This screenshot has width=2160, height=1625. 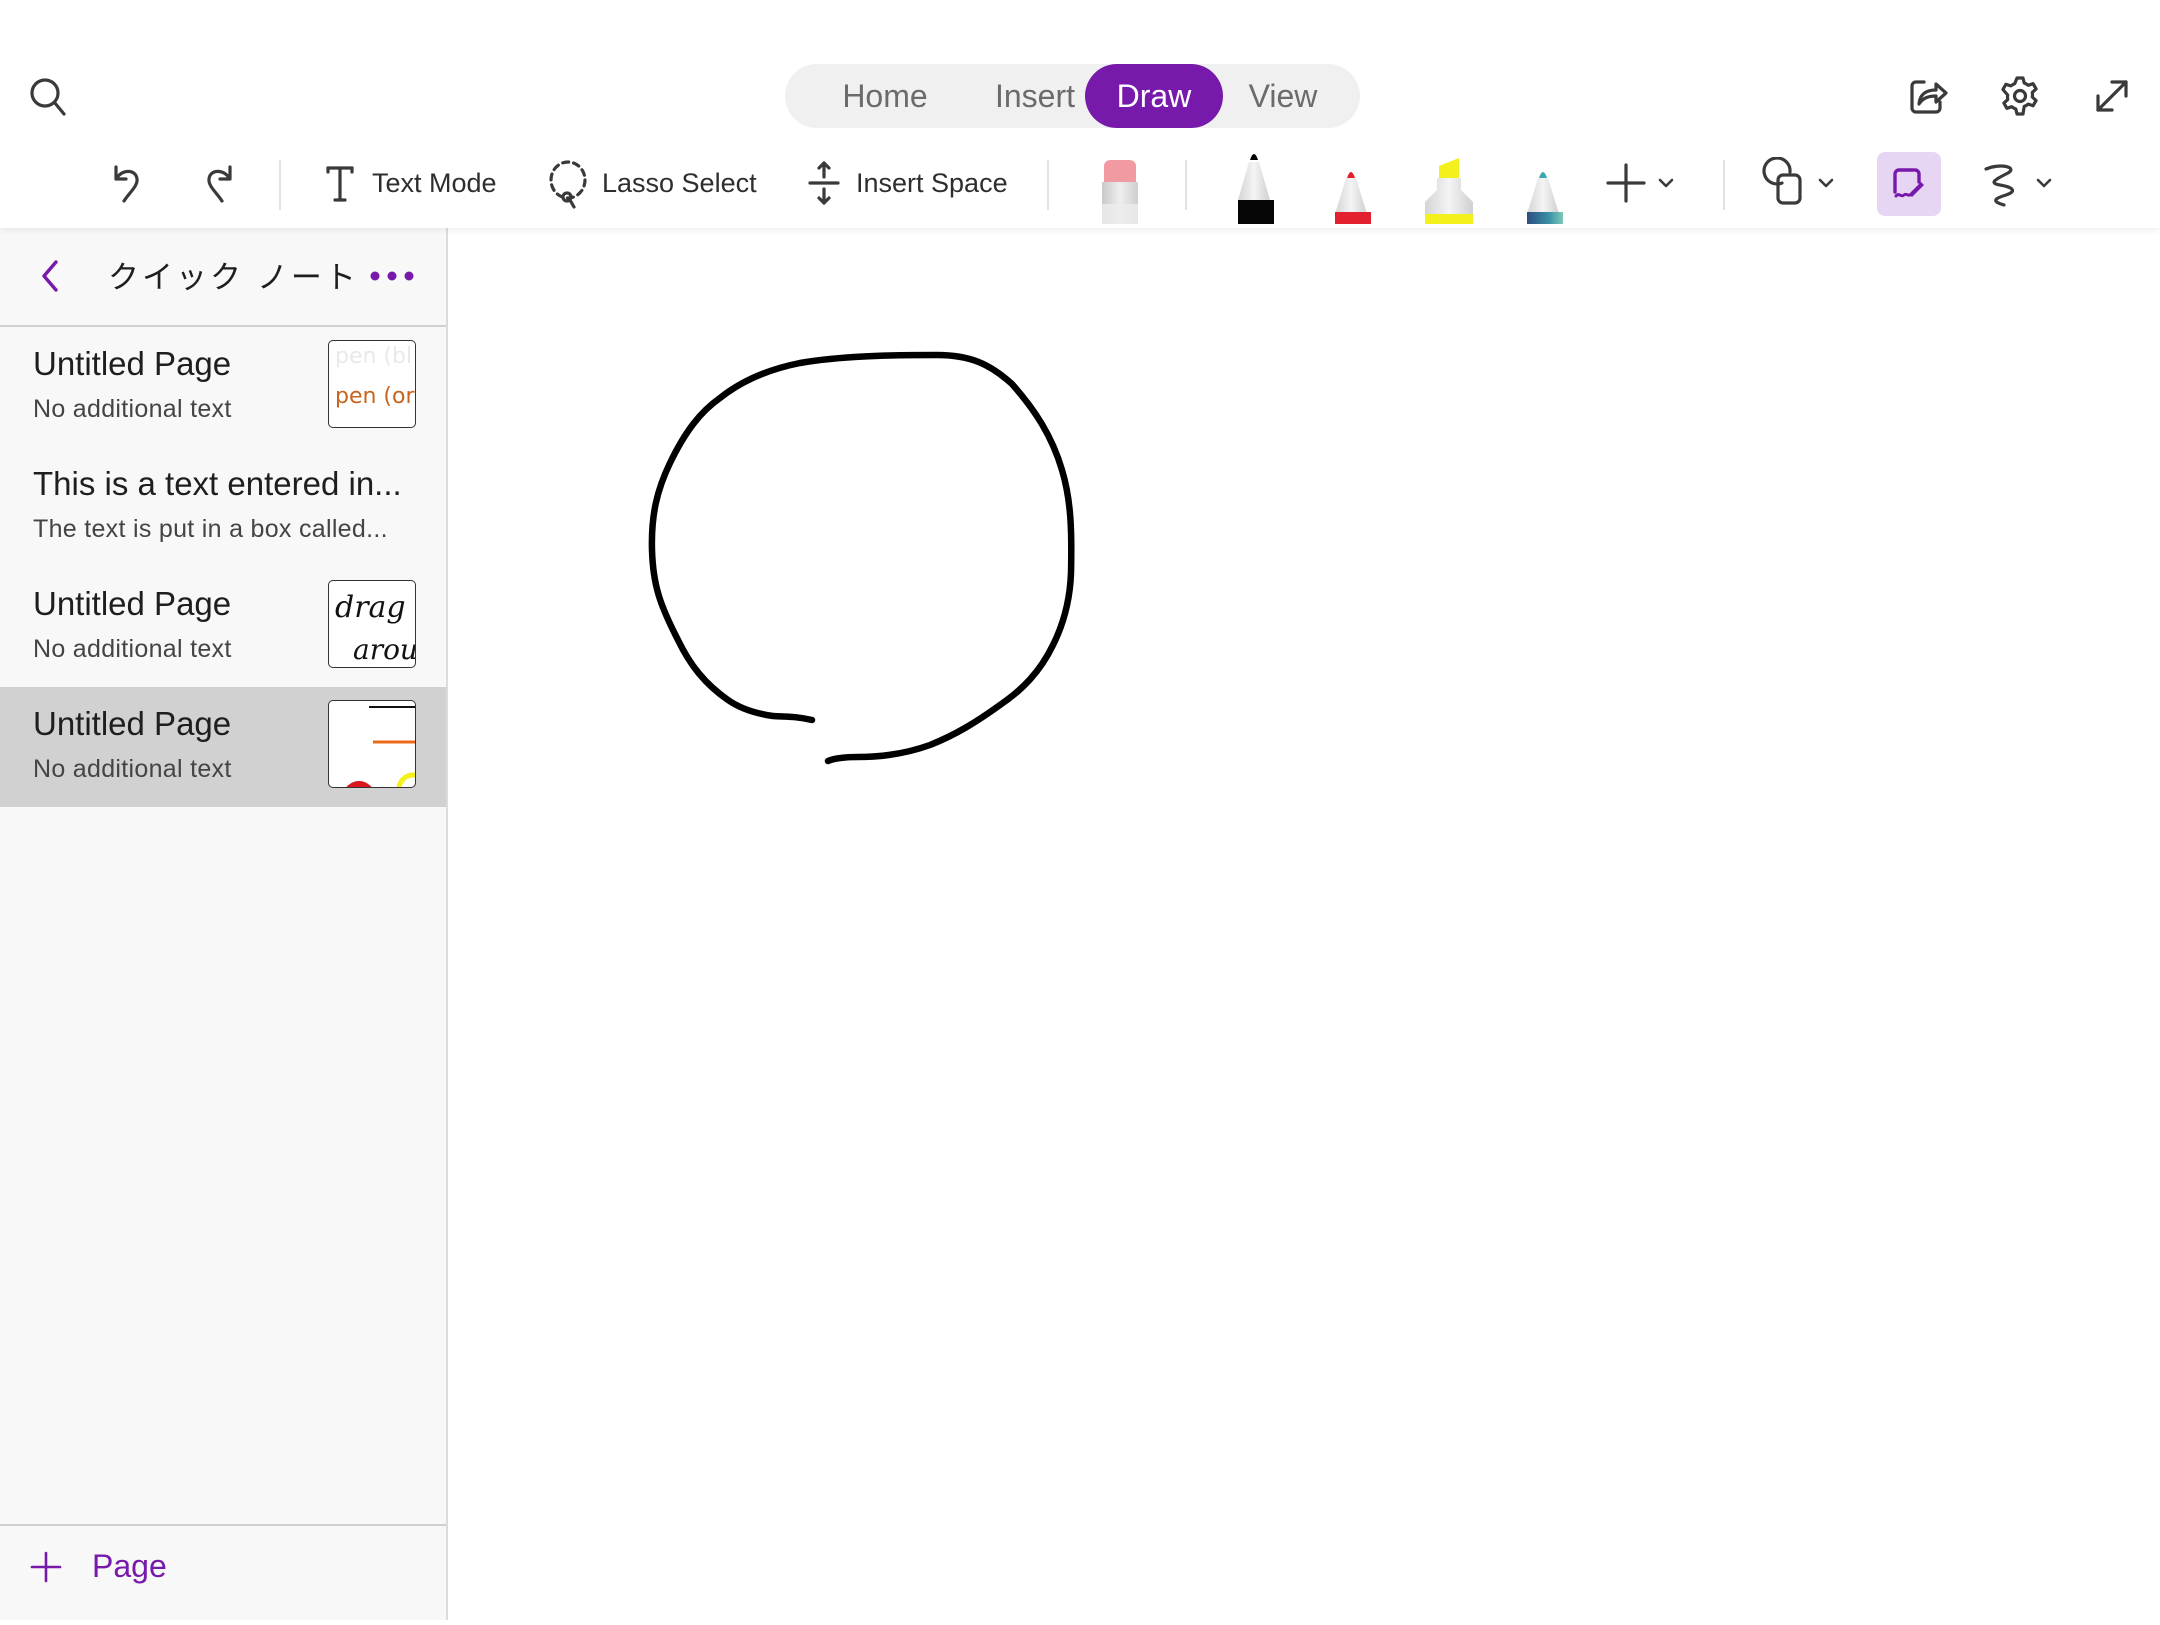 I want to click on add-pen-button, so click(x=1641, y=183).